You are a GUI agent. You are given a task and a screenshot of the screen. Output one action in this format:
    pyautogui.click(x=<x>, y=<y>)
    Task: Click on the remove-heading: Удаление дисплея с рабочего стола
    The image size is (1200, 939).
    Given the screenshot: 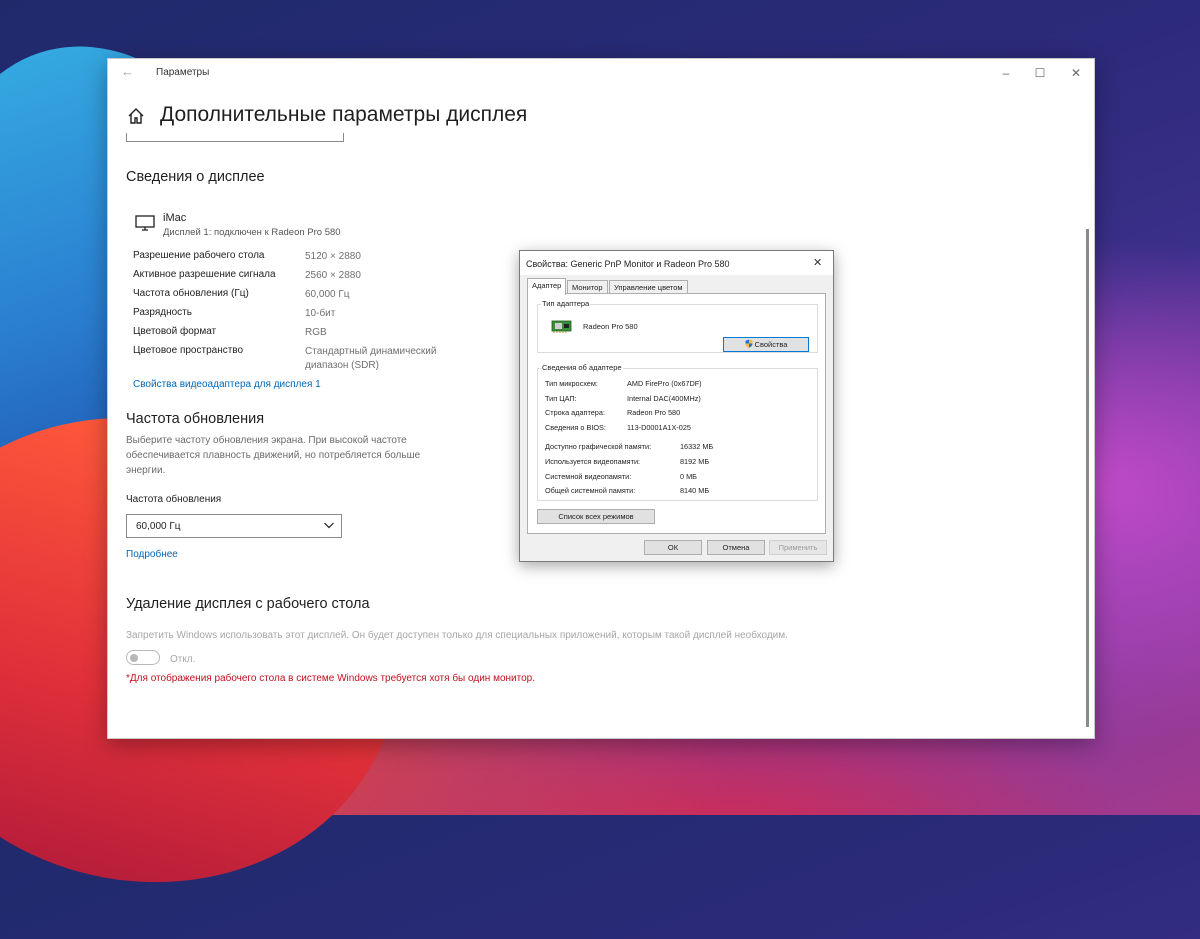 What is the action you would take?
    pyautogui.click(x=248, y=604)
    